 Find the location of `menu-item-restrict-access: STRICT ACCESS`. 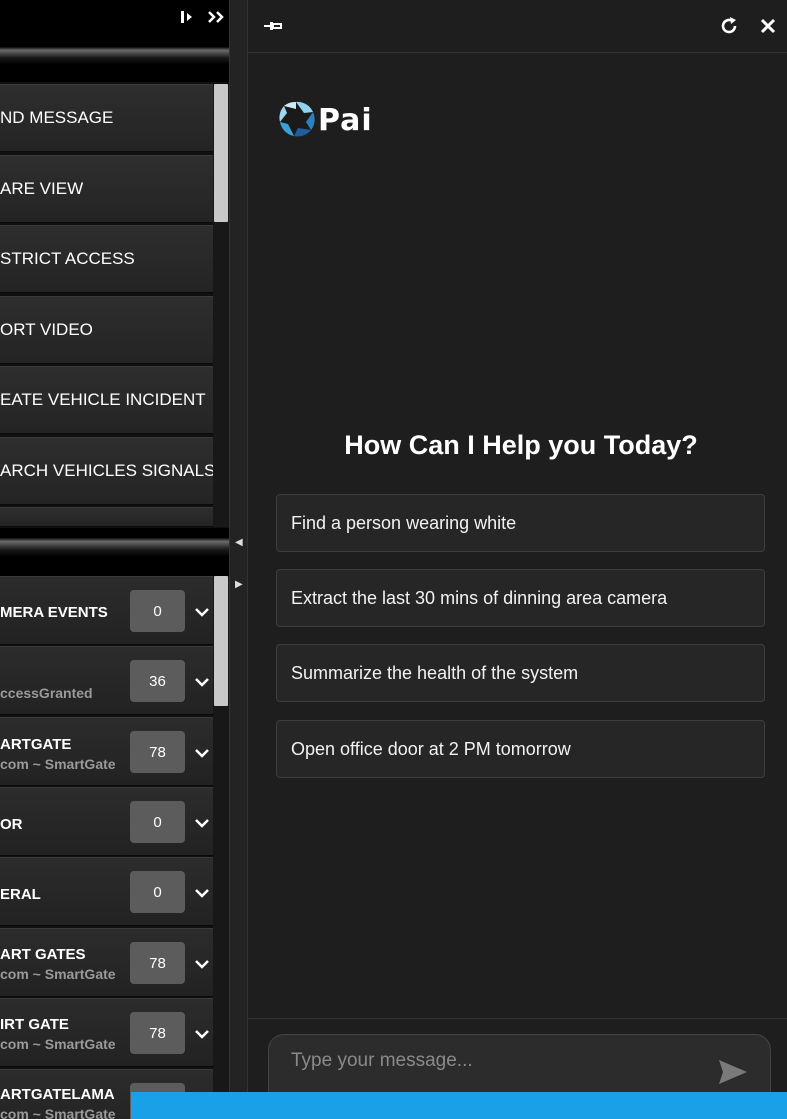

menu-item-restrict-access: STRICT ACCESS is located at coordinates (106, 259).